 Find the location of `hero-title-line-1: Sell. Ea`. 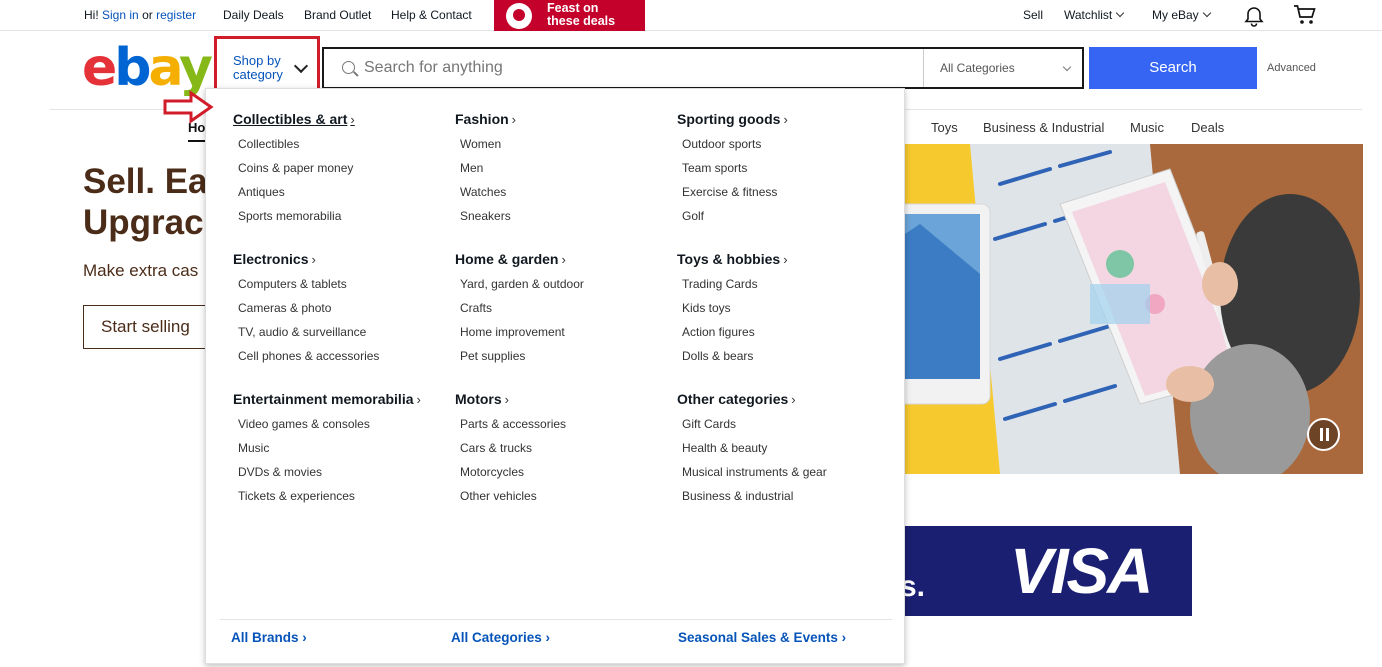

hero-title-line-1: Sell. Ea is located at coordinates (145, 181).